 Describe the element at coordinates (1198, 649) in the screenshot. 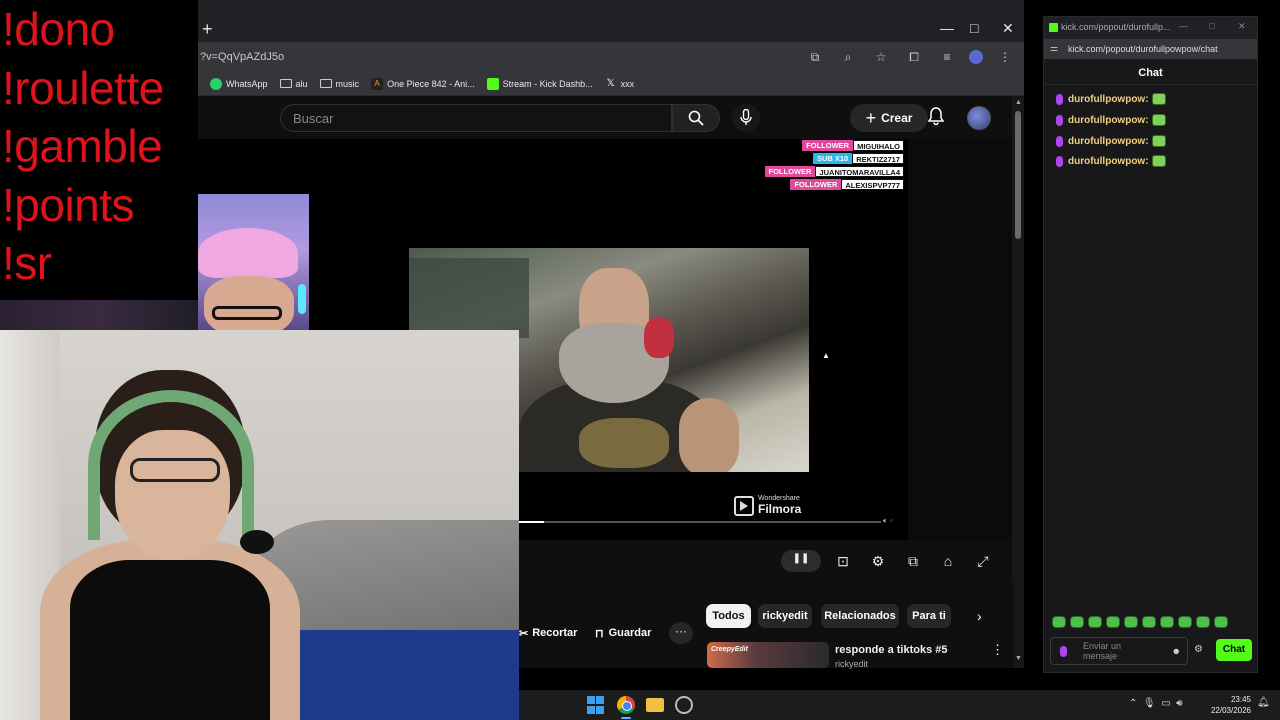

I see `chat-settings-gear-icon: ⚙` at that location.